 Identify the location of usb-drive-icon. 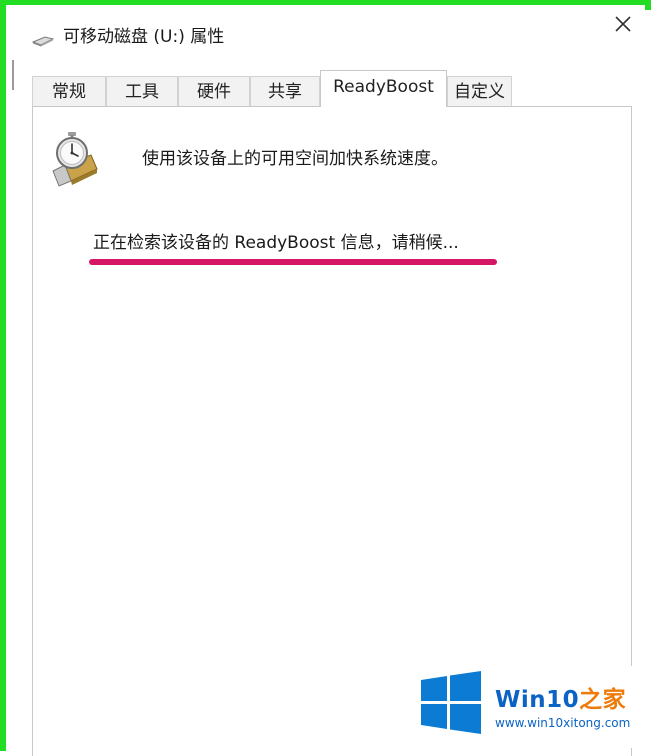
(43, 39).